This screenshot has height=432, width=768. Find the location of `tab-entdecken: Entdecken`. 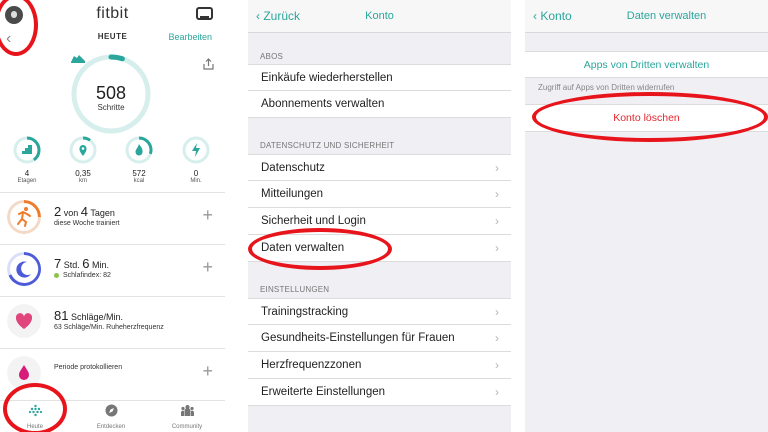

tab-entdecken: Entdecken is located at coordinates (111, 417).